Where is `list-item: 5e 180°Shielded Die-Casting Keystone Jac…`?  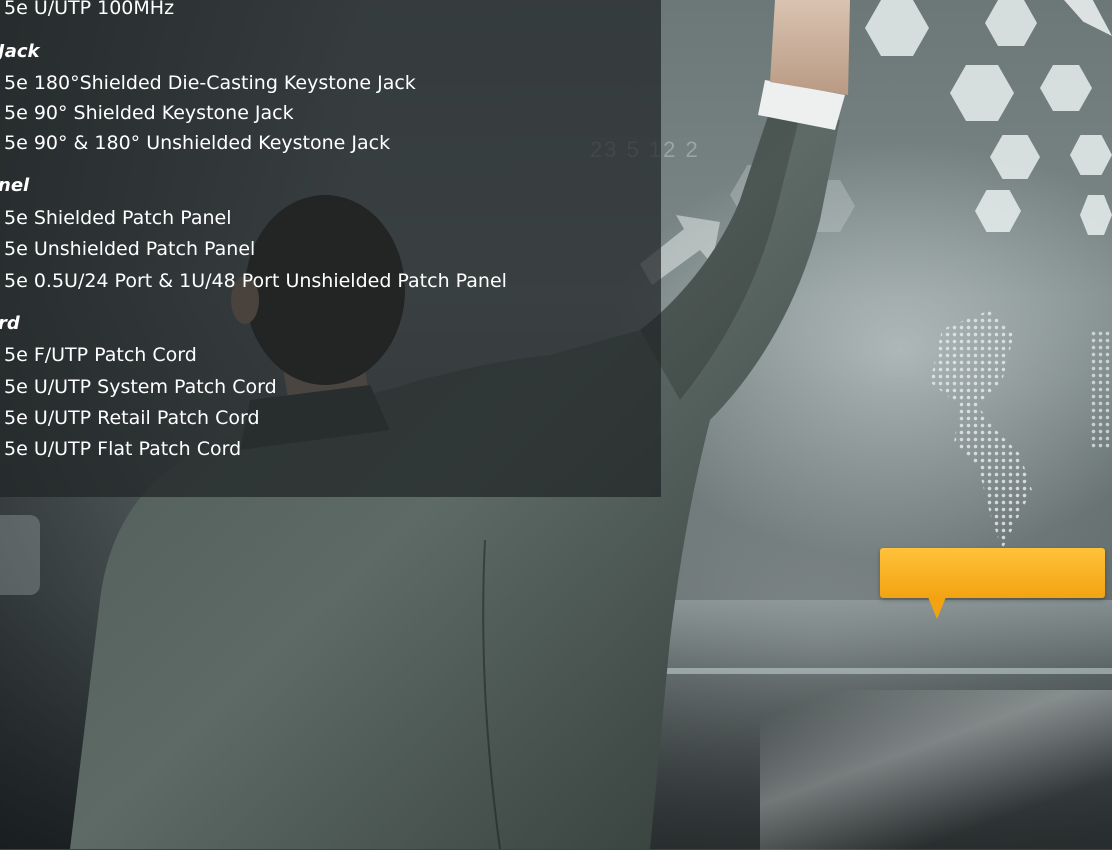 list-item: 5e 180°Shielded Die-Casting Keystone Jac… is located at coordinates (210, 83).